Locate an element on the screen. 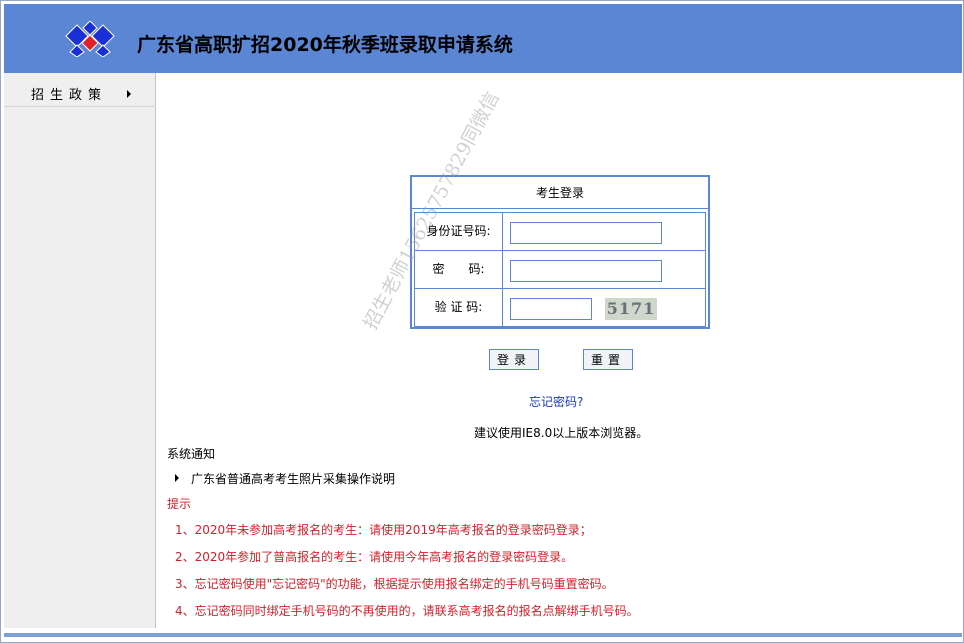 This screenshot has width=964, height=643. tip-item: 4、忘记密码同时绑定手机号码的不再使用的，请联系高考报名的报名点解绑手机号码。 is located at coordinates (407, 611).